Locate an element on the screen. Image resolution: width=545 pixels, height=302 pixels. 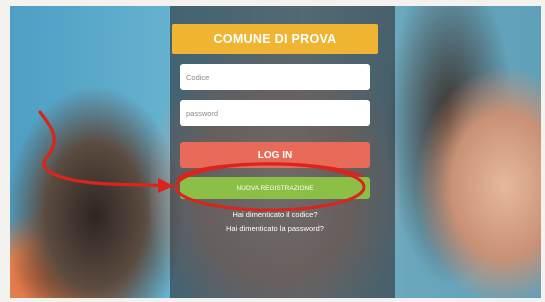
forgot-code-link: Hai dimenticato il codice? is located at coordinates (275, 214).